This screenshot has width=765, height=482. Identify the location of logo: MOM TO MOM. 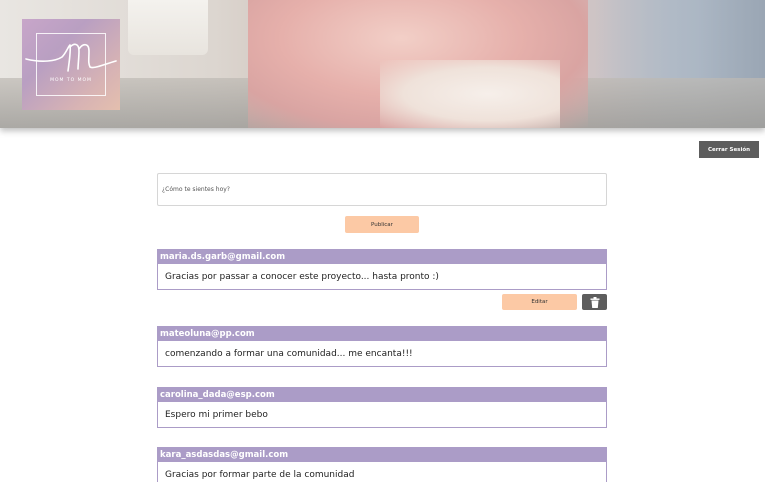
(71, 64).